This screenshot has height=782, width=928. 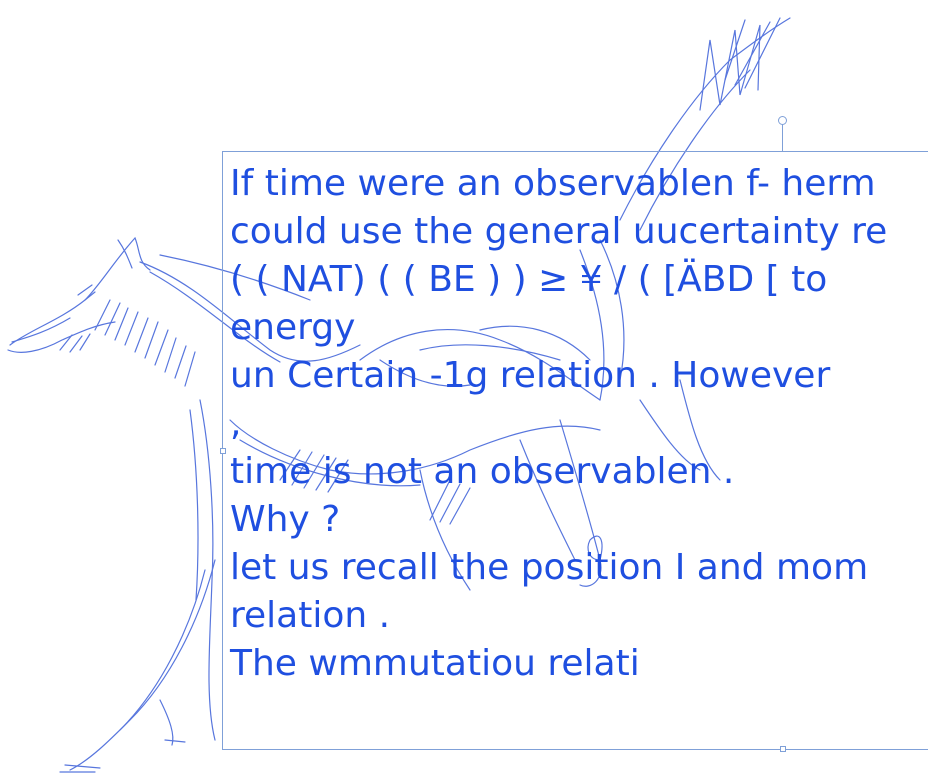 I want to click on text-line: Why ?, so click(x=285, y=519).